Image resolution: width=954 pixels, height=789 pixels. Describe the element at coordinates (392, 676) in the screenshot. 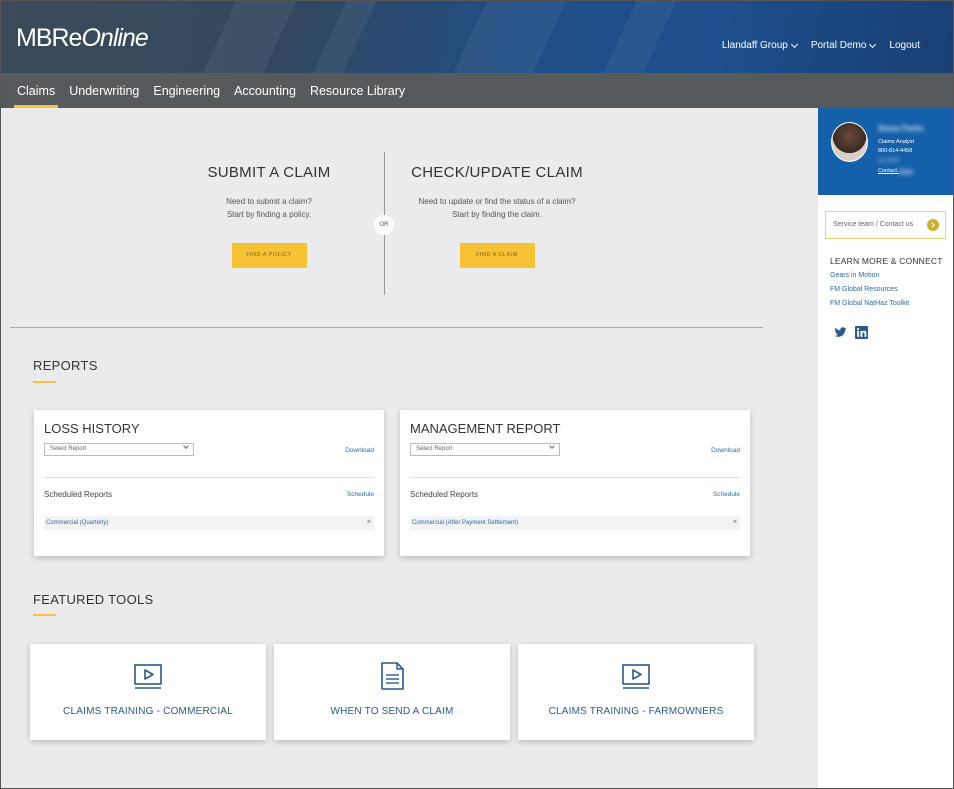

I see `document-icon` at that location.